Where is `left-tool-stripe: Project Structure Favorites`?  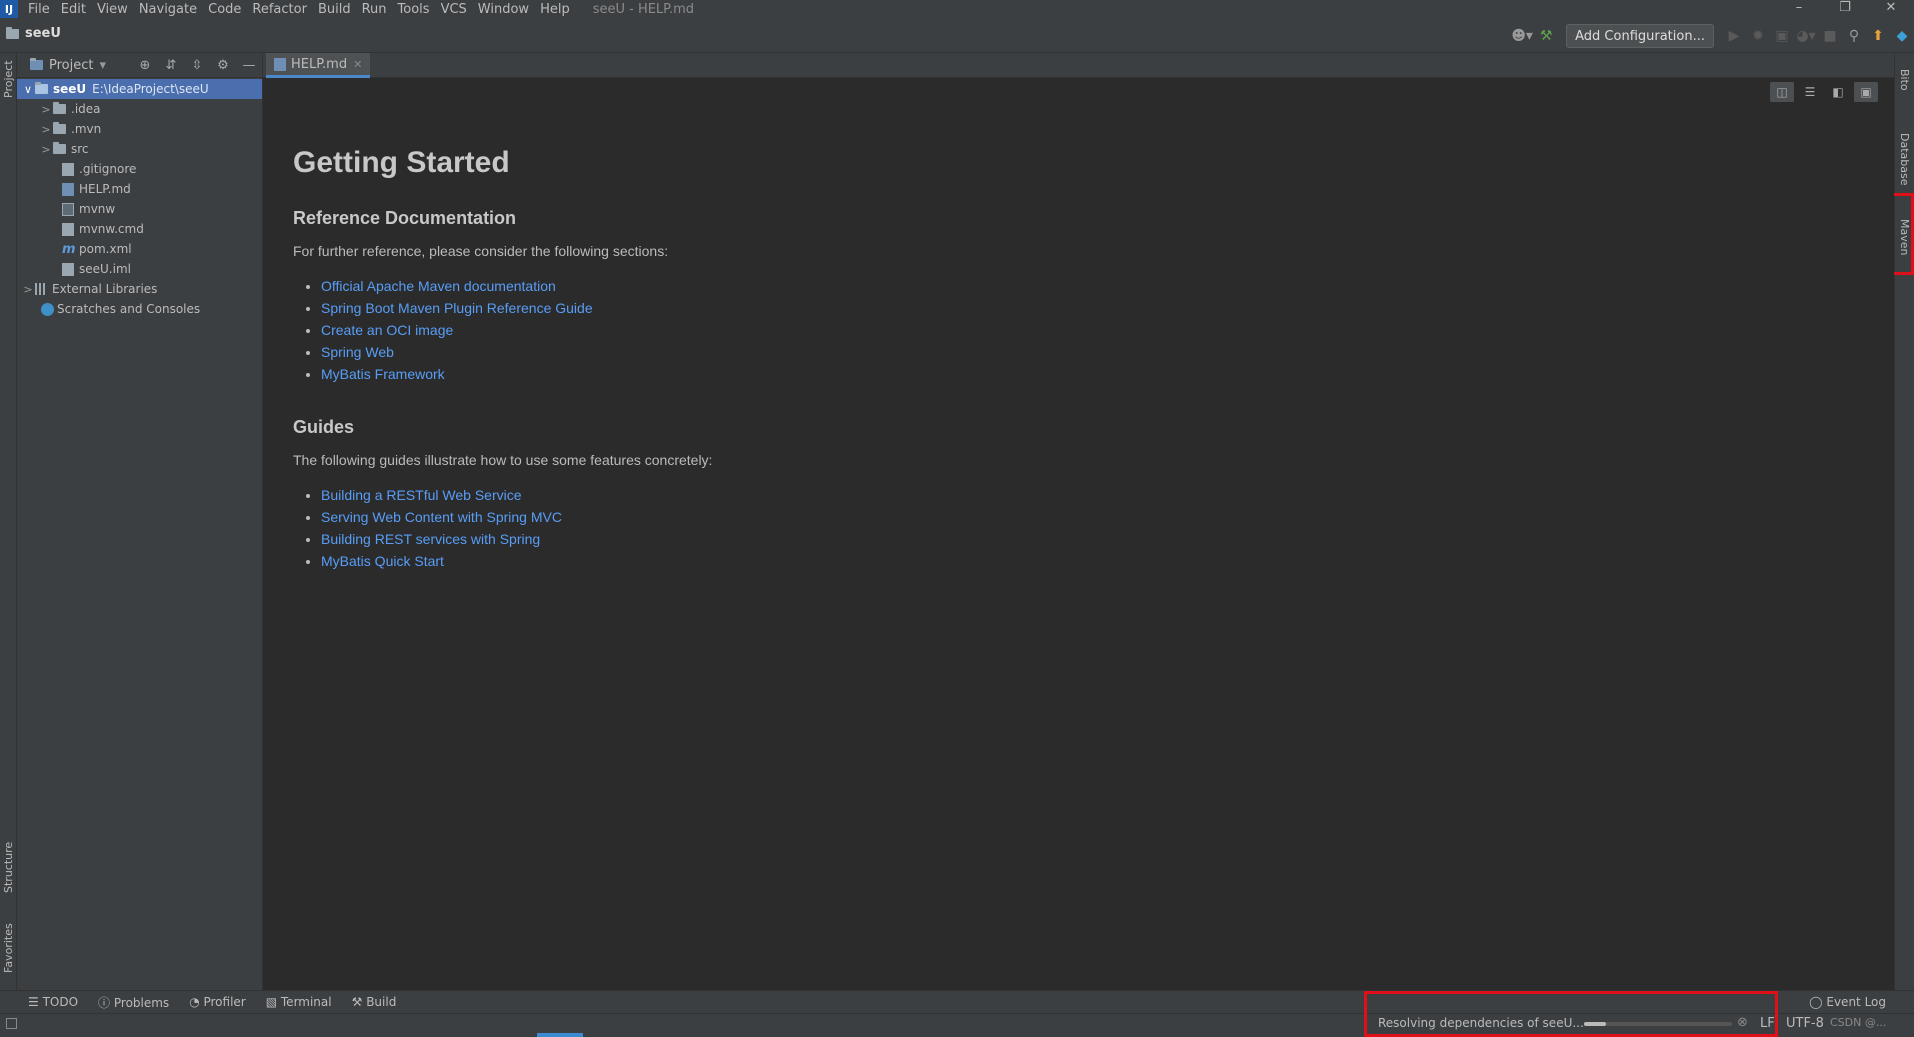 left-tool-stripe: Project Structure Favorites is located at coordinates (8, 533).